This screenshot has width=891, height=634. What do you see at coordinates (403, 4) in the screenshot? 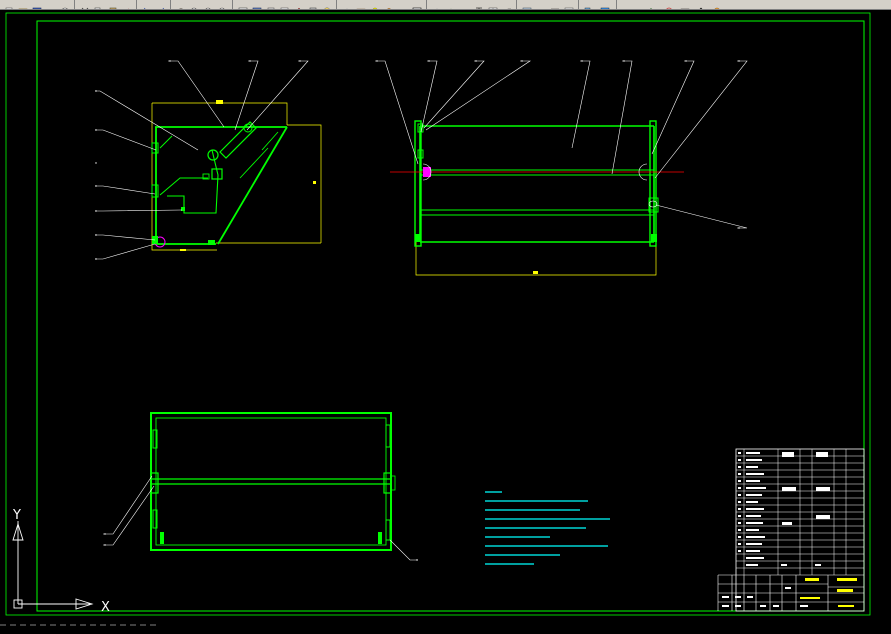
I see `lock-icon` at bounding box center [403, 4].